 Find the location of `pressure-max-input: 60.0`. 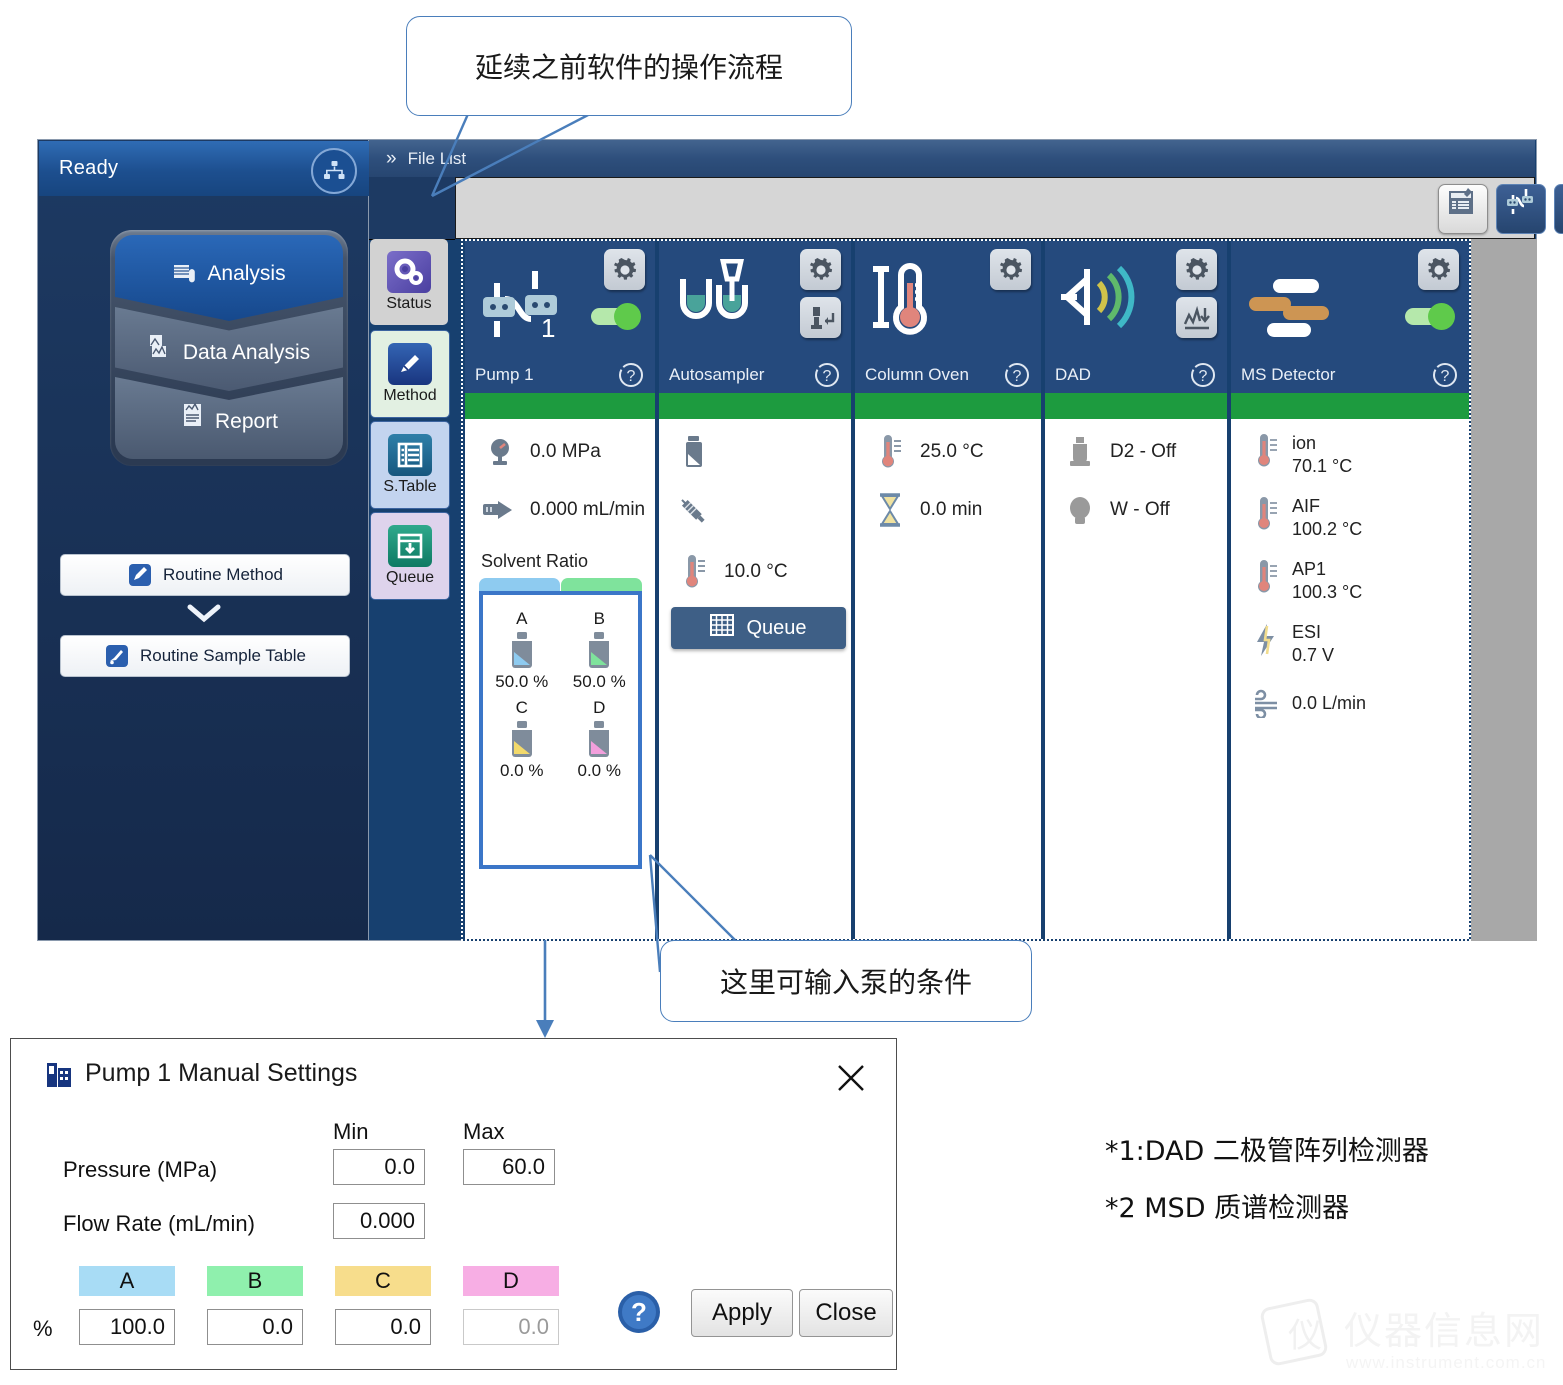

pressure-max-input: 60.0 is located at coordinates (509, 1167).